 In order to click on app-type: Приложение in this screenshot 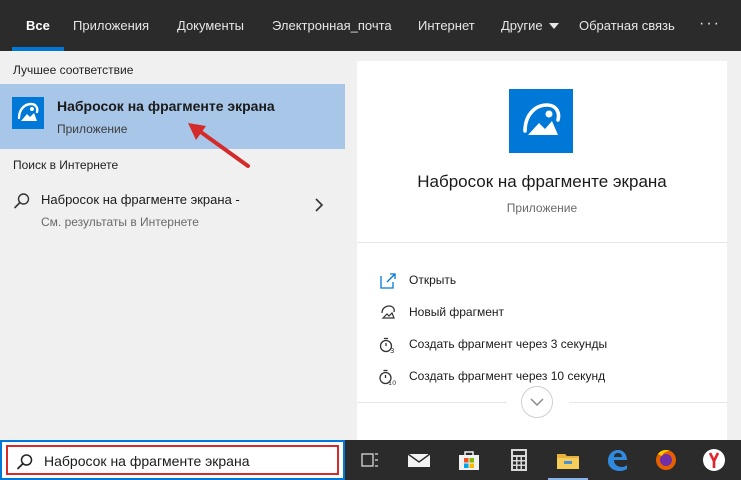, I will do `click(542, 208)`.